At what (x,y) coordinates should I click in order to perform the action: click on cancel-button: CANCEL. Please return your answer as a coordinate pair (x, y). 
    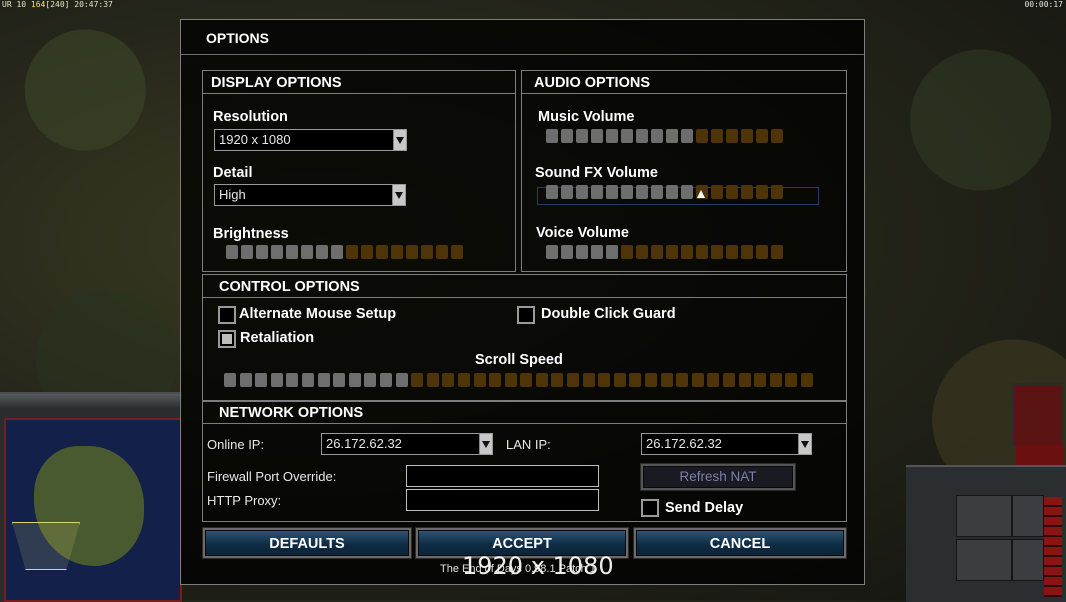
    Looking at the image, I should click on (740, 543).